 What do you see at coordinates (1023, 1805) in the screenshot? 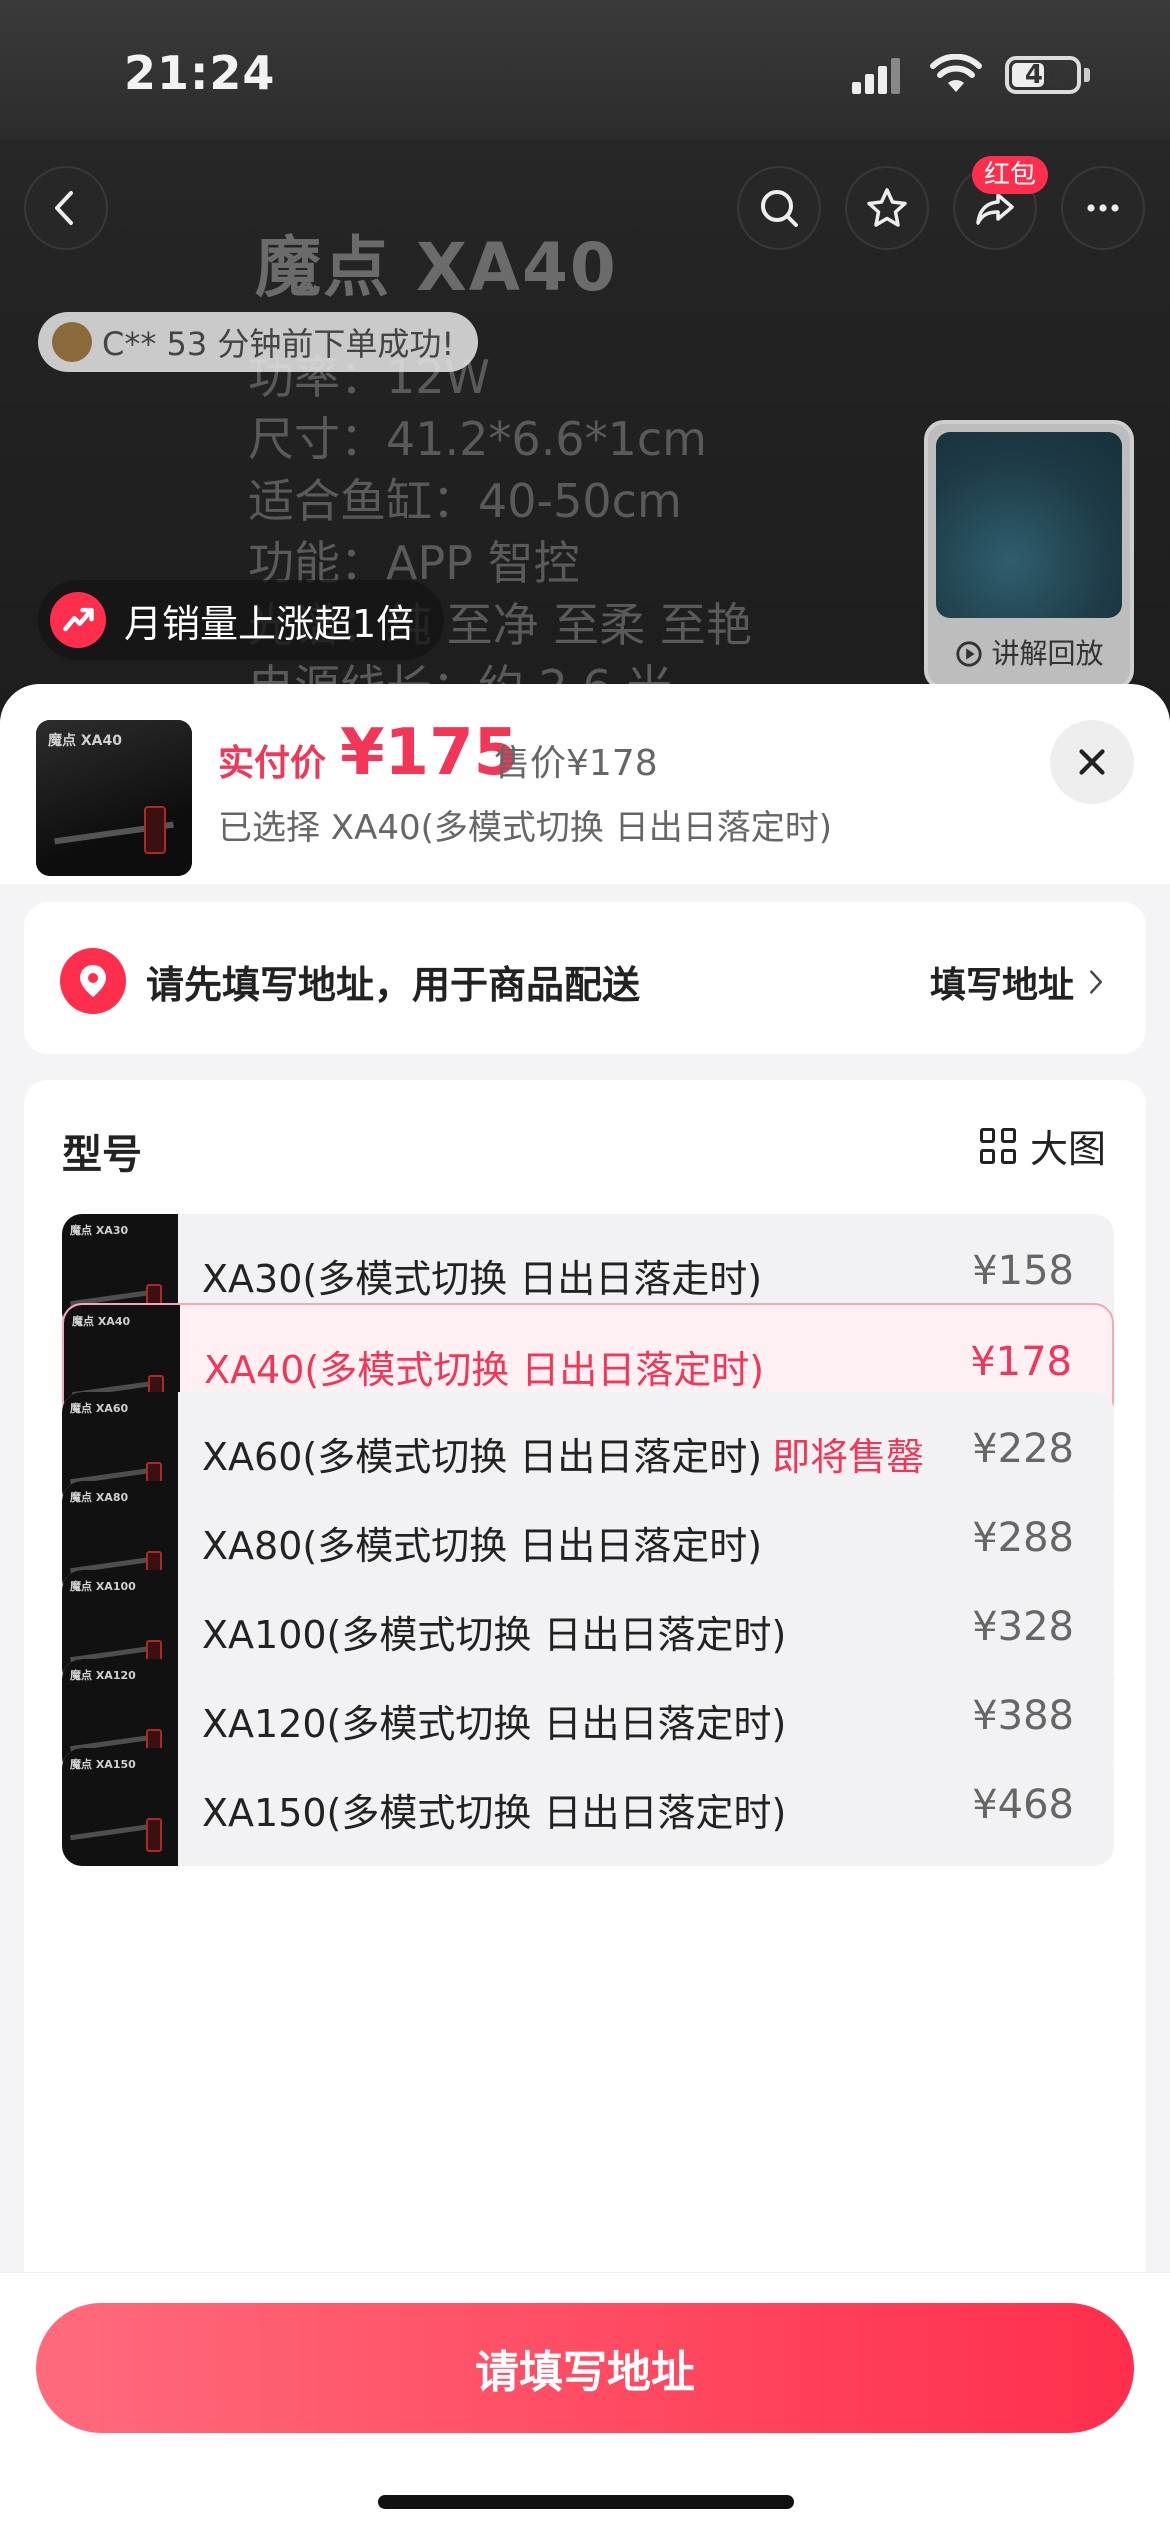
I see `option-price: ¥468` at bounding box center [1023, 1805].